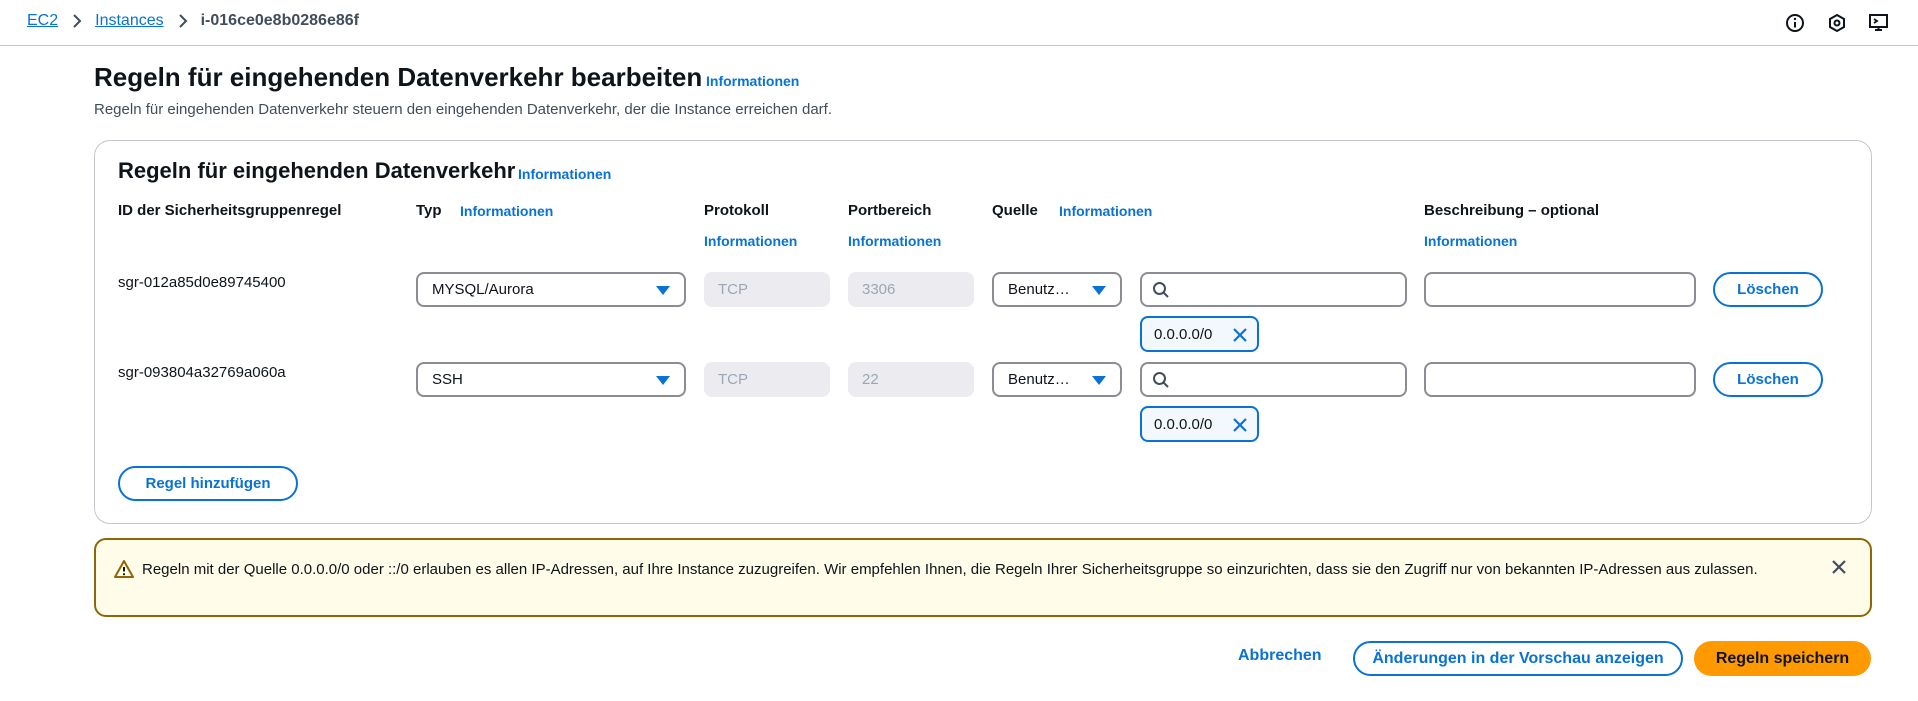 Image resolution: width=1918 pixels, height=701 pixels. Describe the element at coordinates (911, 289) in the screenshot. I see `port-range-field: 3306` at that location.